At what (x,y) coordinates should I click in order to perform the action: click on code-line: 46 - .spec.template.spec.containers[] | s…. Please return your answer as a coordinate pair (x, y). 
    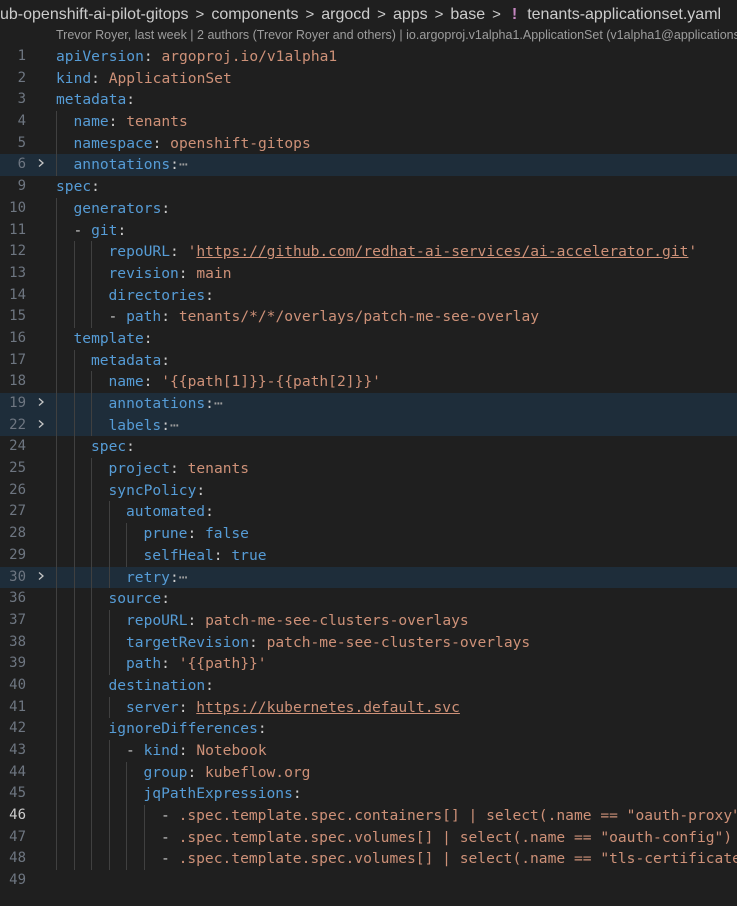
    Looking at the image, I should click on (368, 816).